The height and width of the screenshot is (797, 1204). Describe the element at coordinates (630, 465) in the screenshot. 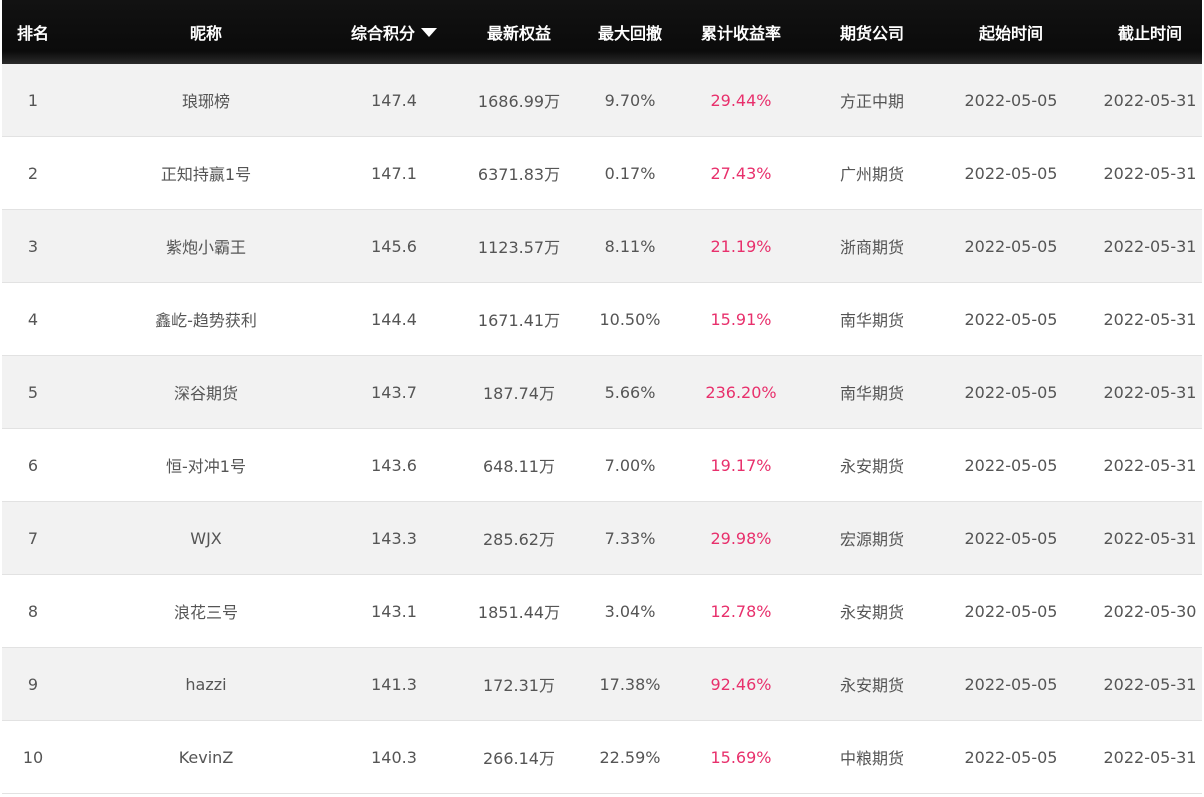

I see `cell-drawdown: 7.00%` at that location.